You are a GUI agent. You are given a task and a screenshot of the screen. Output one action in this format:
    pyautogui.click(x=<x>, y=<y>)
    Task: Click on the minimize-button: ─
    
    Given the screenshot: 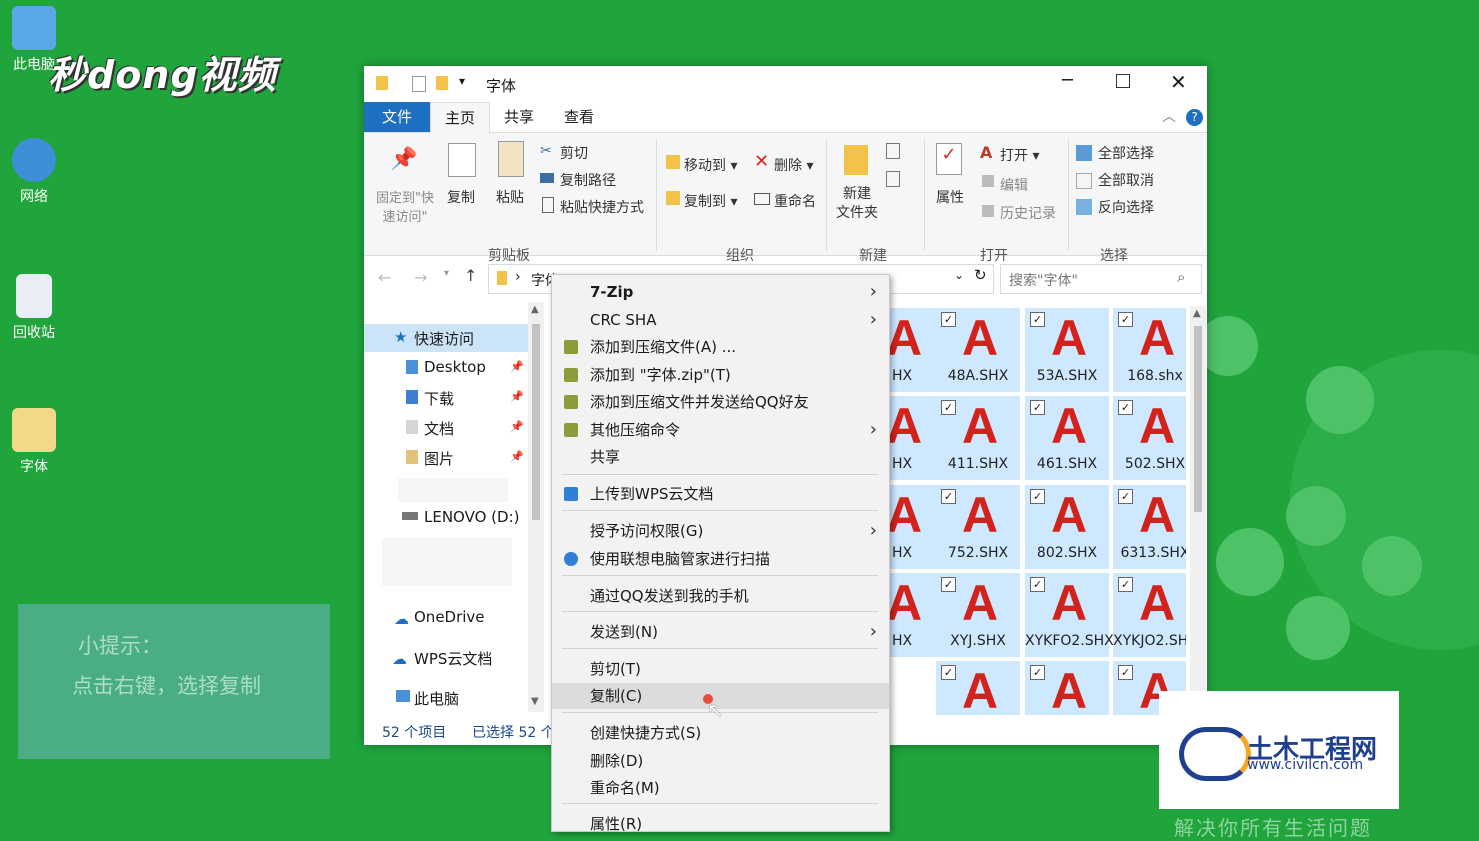 What is the action you would take?
    pyautogui.click(x=1067, y=80)
    